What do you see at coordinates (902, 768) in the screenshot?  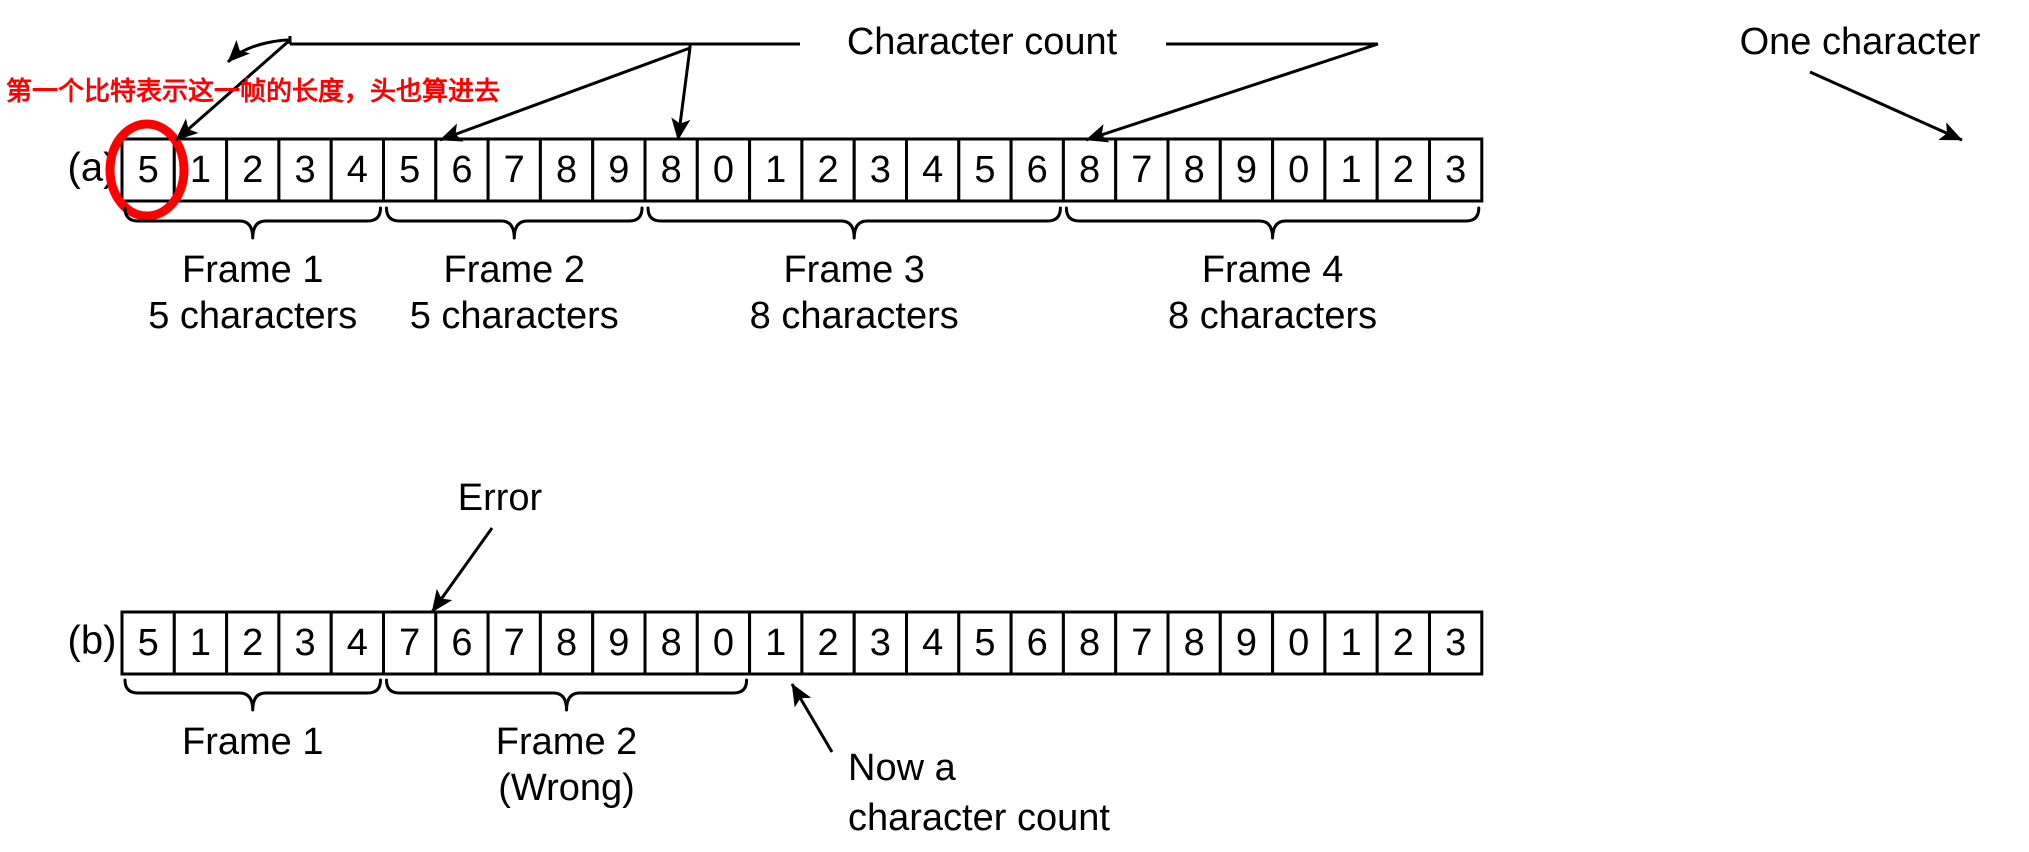 I see `now-a-character-count-label-line1: Now a` at bounding box center [902, 768].